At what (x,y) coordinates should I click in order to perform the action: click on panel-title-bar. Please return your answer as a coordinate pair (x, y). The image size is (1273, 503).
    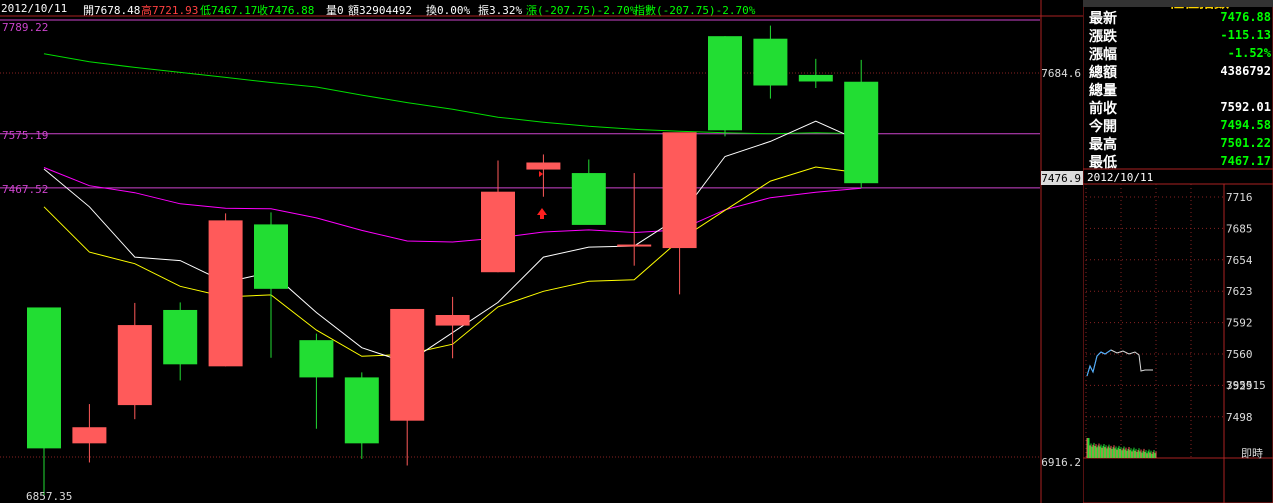
    Looking at the image, I should click on (1178, 3).